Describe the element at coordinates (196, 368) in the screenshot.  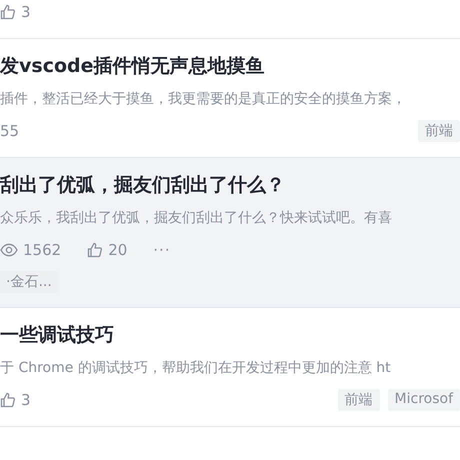
I see `article-excerpt: 于 Chrome 的调试技巧，帮助我们在开发过程中更加的注意 ht` at that location.